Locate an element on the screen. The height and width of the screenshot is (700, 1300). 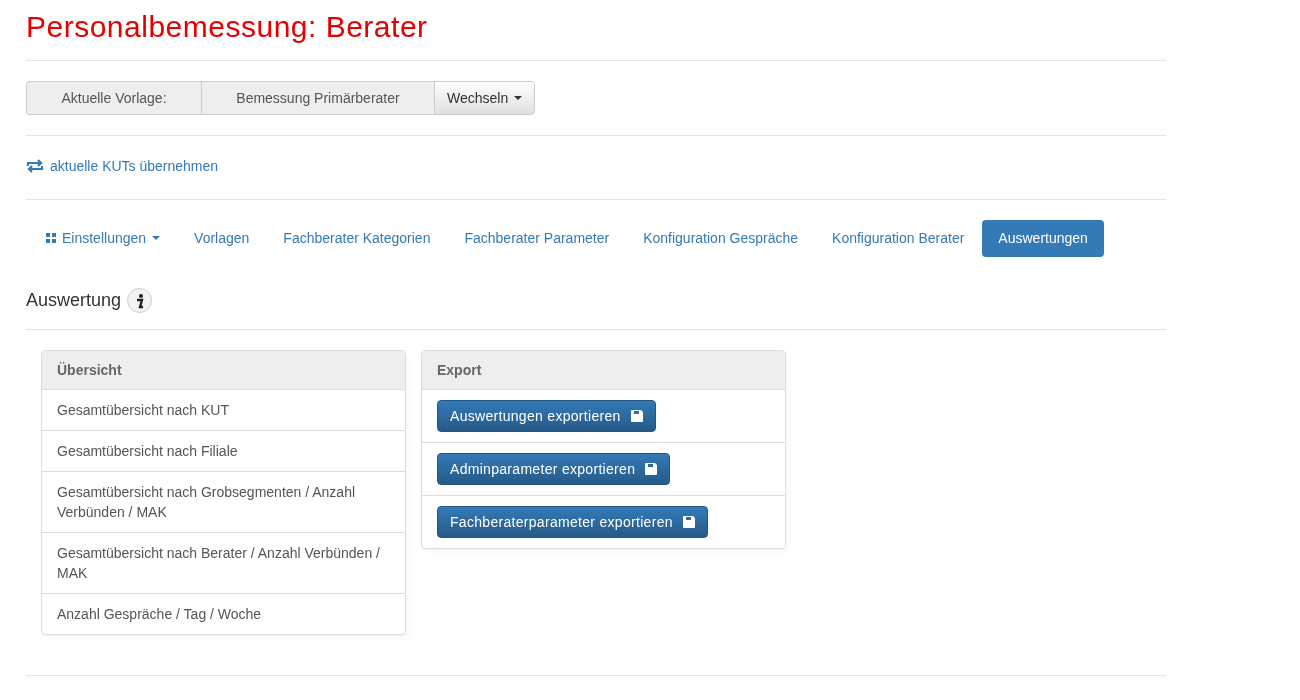
swap-arrows-icon is located at coordinates (35, 166).